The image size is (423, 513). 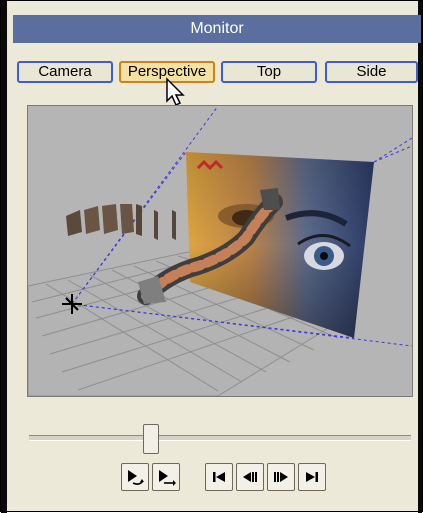 I want to click on step-back-button, so click(x=250, y=477).